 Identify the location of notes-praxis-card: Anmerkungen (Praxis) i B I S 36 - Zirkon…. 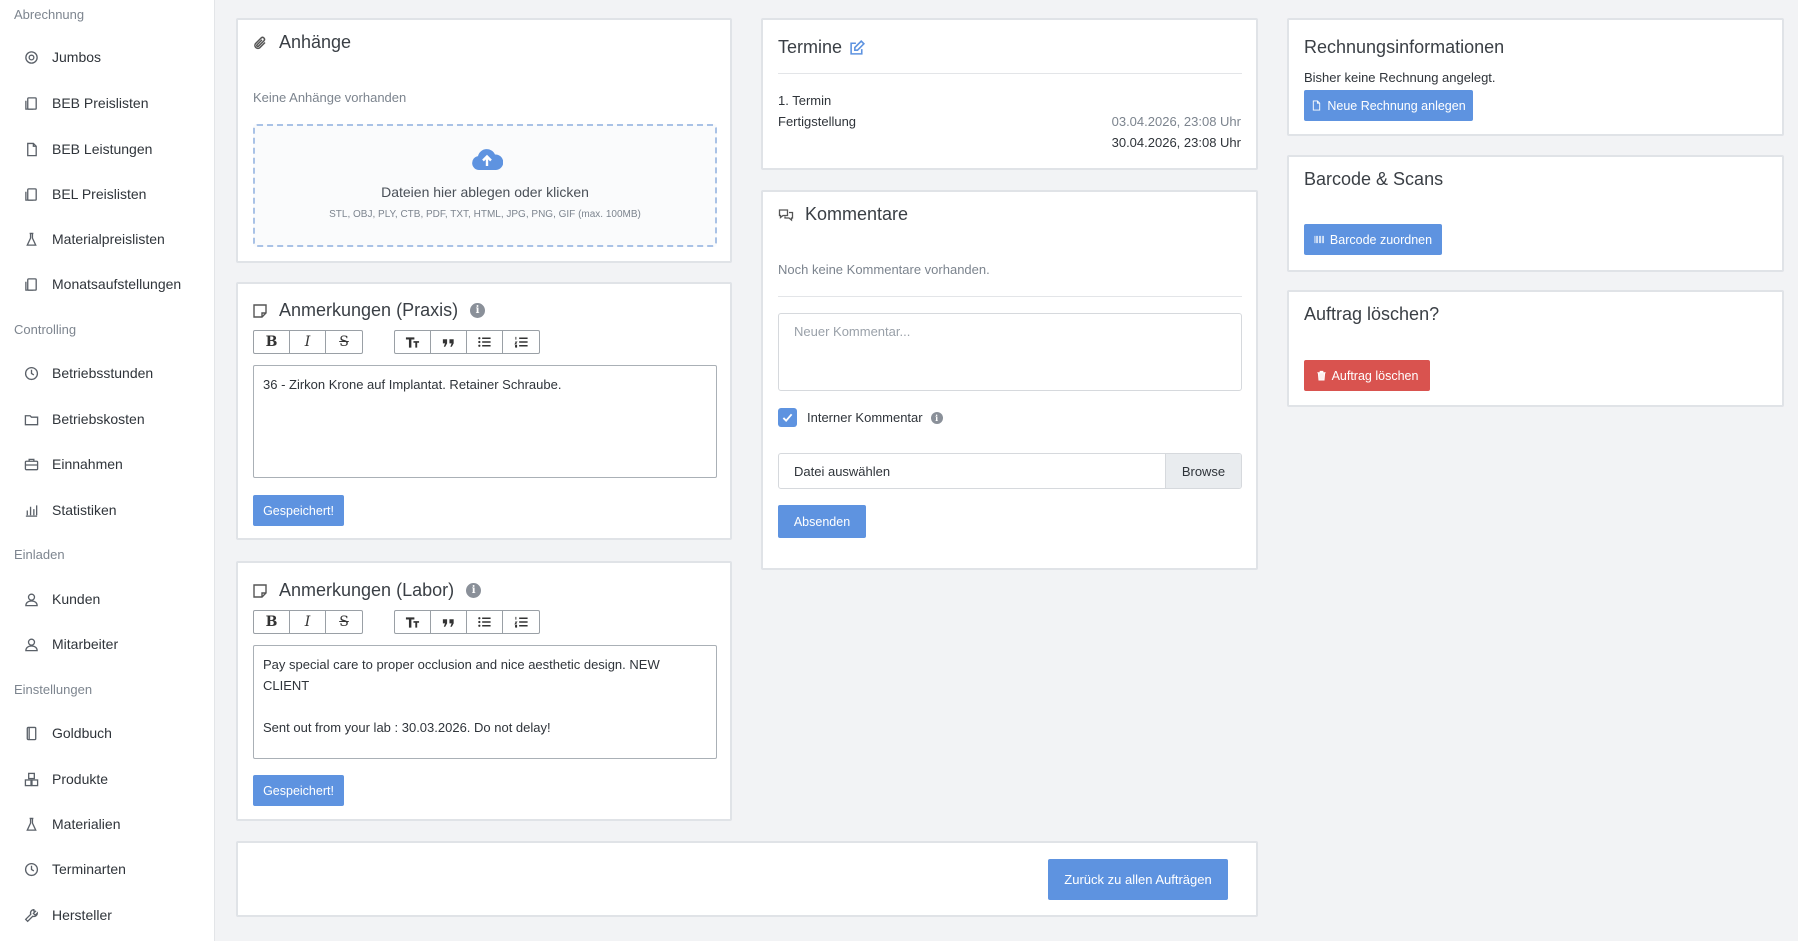
(484, 411).